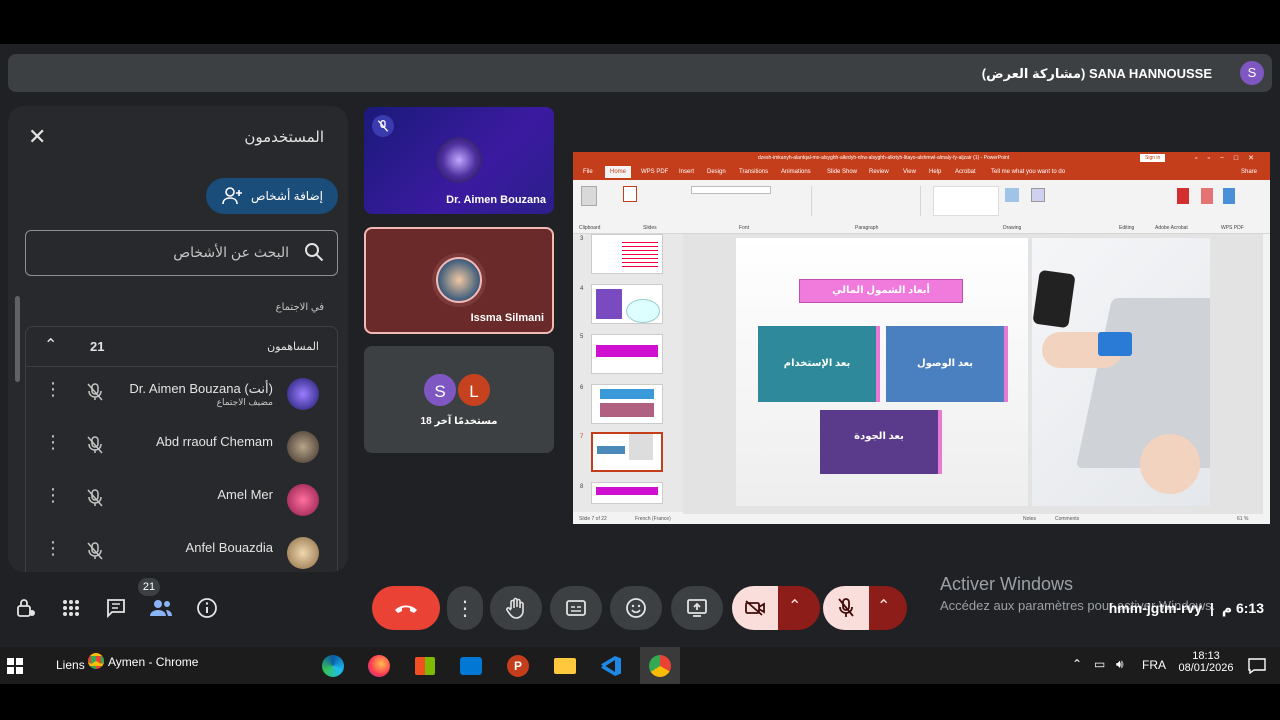 This screenshot has height=720, width=1280. I want to click on mic-group: ⌃, so click(865, 608).